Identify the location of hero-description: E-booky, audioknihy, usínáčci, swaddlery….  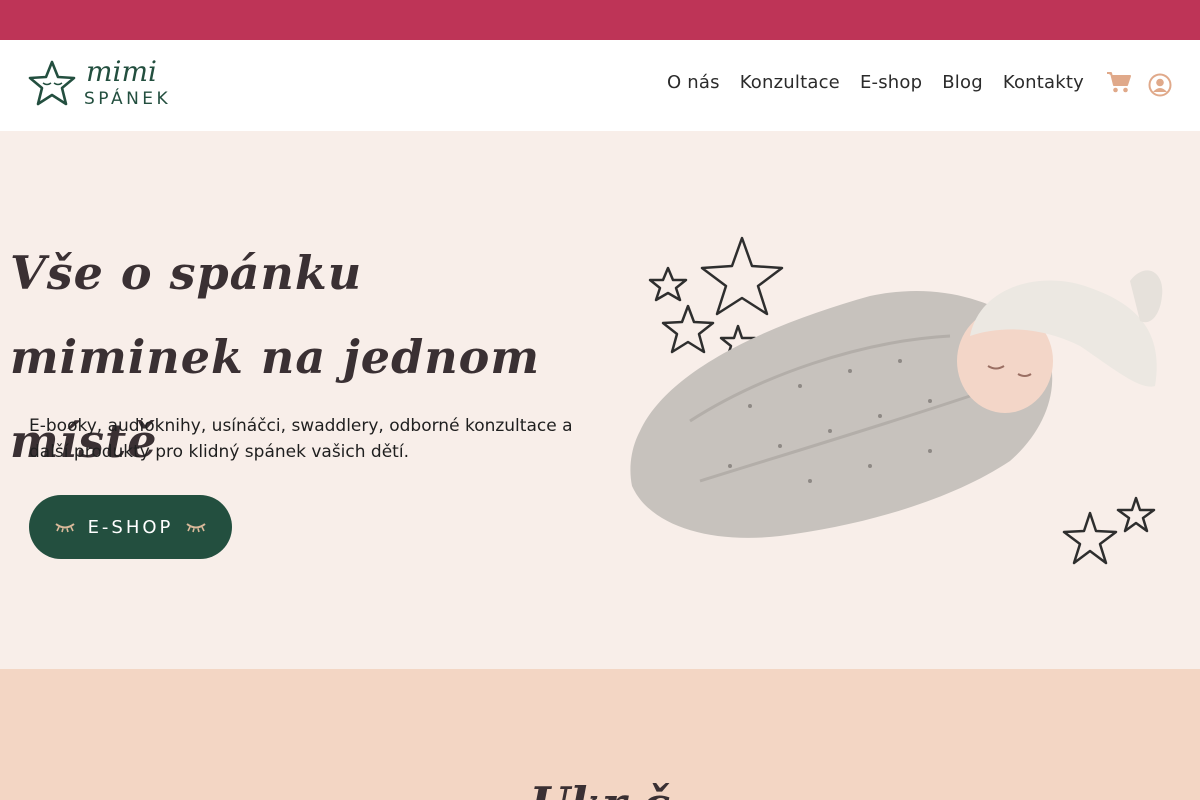
(301, 439).